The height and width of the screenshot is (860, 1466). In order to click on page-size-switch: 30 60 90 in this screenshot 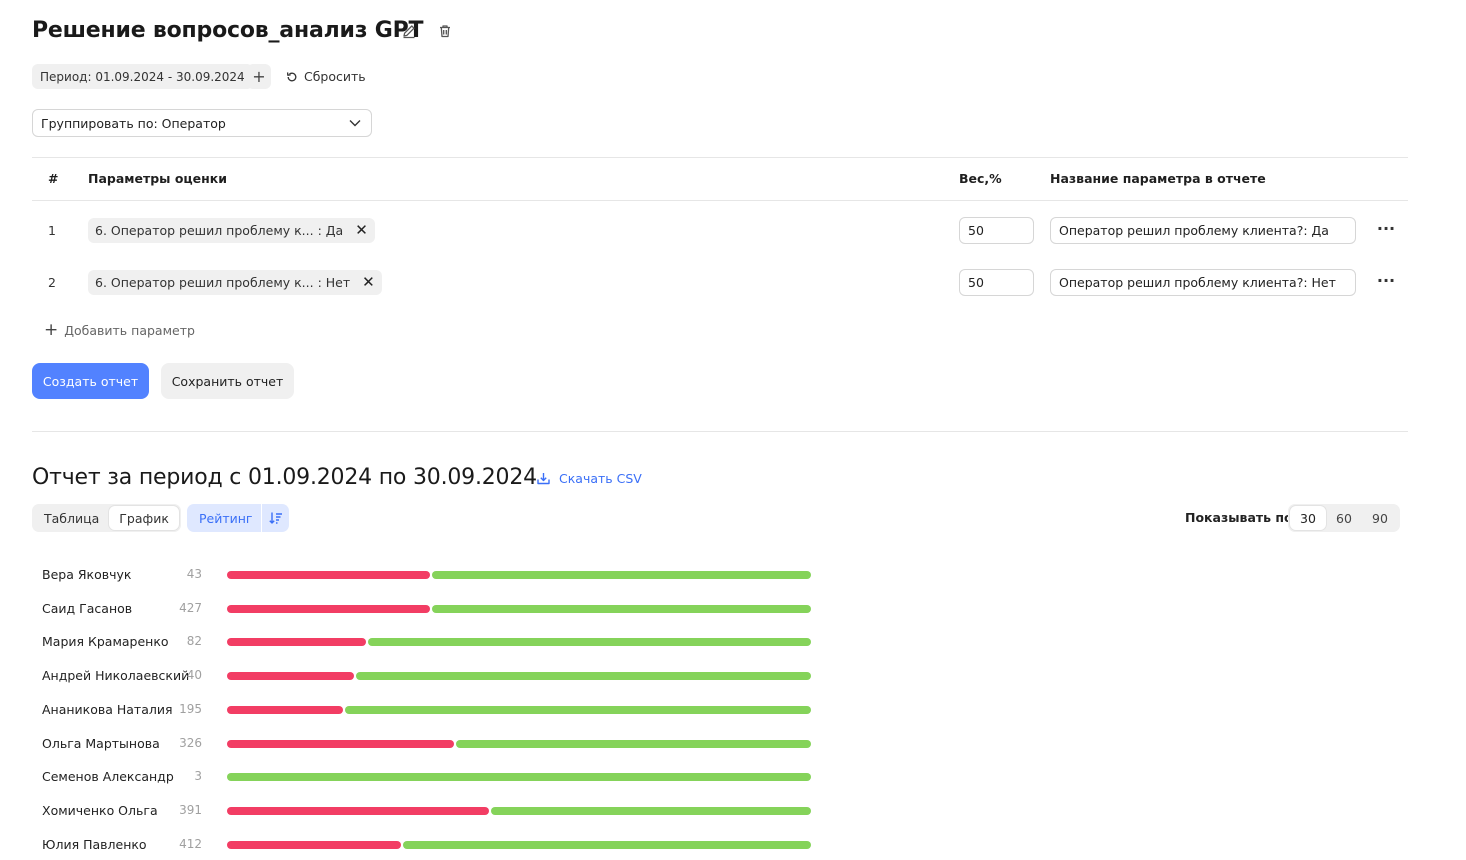, I will do `click(1344, 518)`.